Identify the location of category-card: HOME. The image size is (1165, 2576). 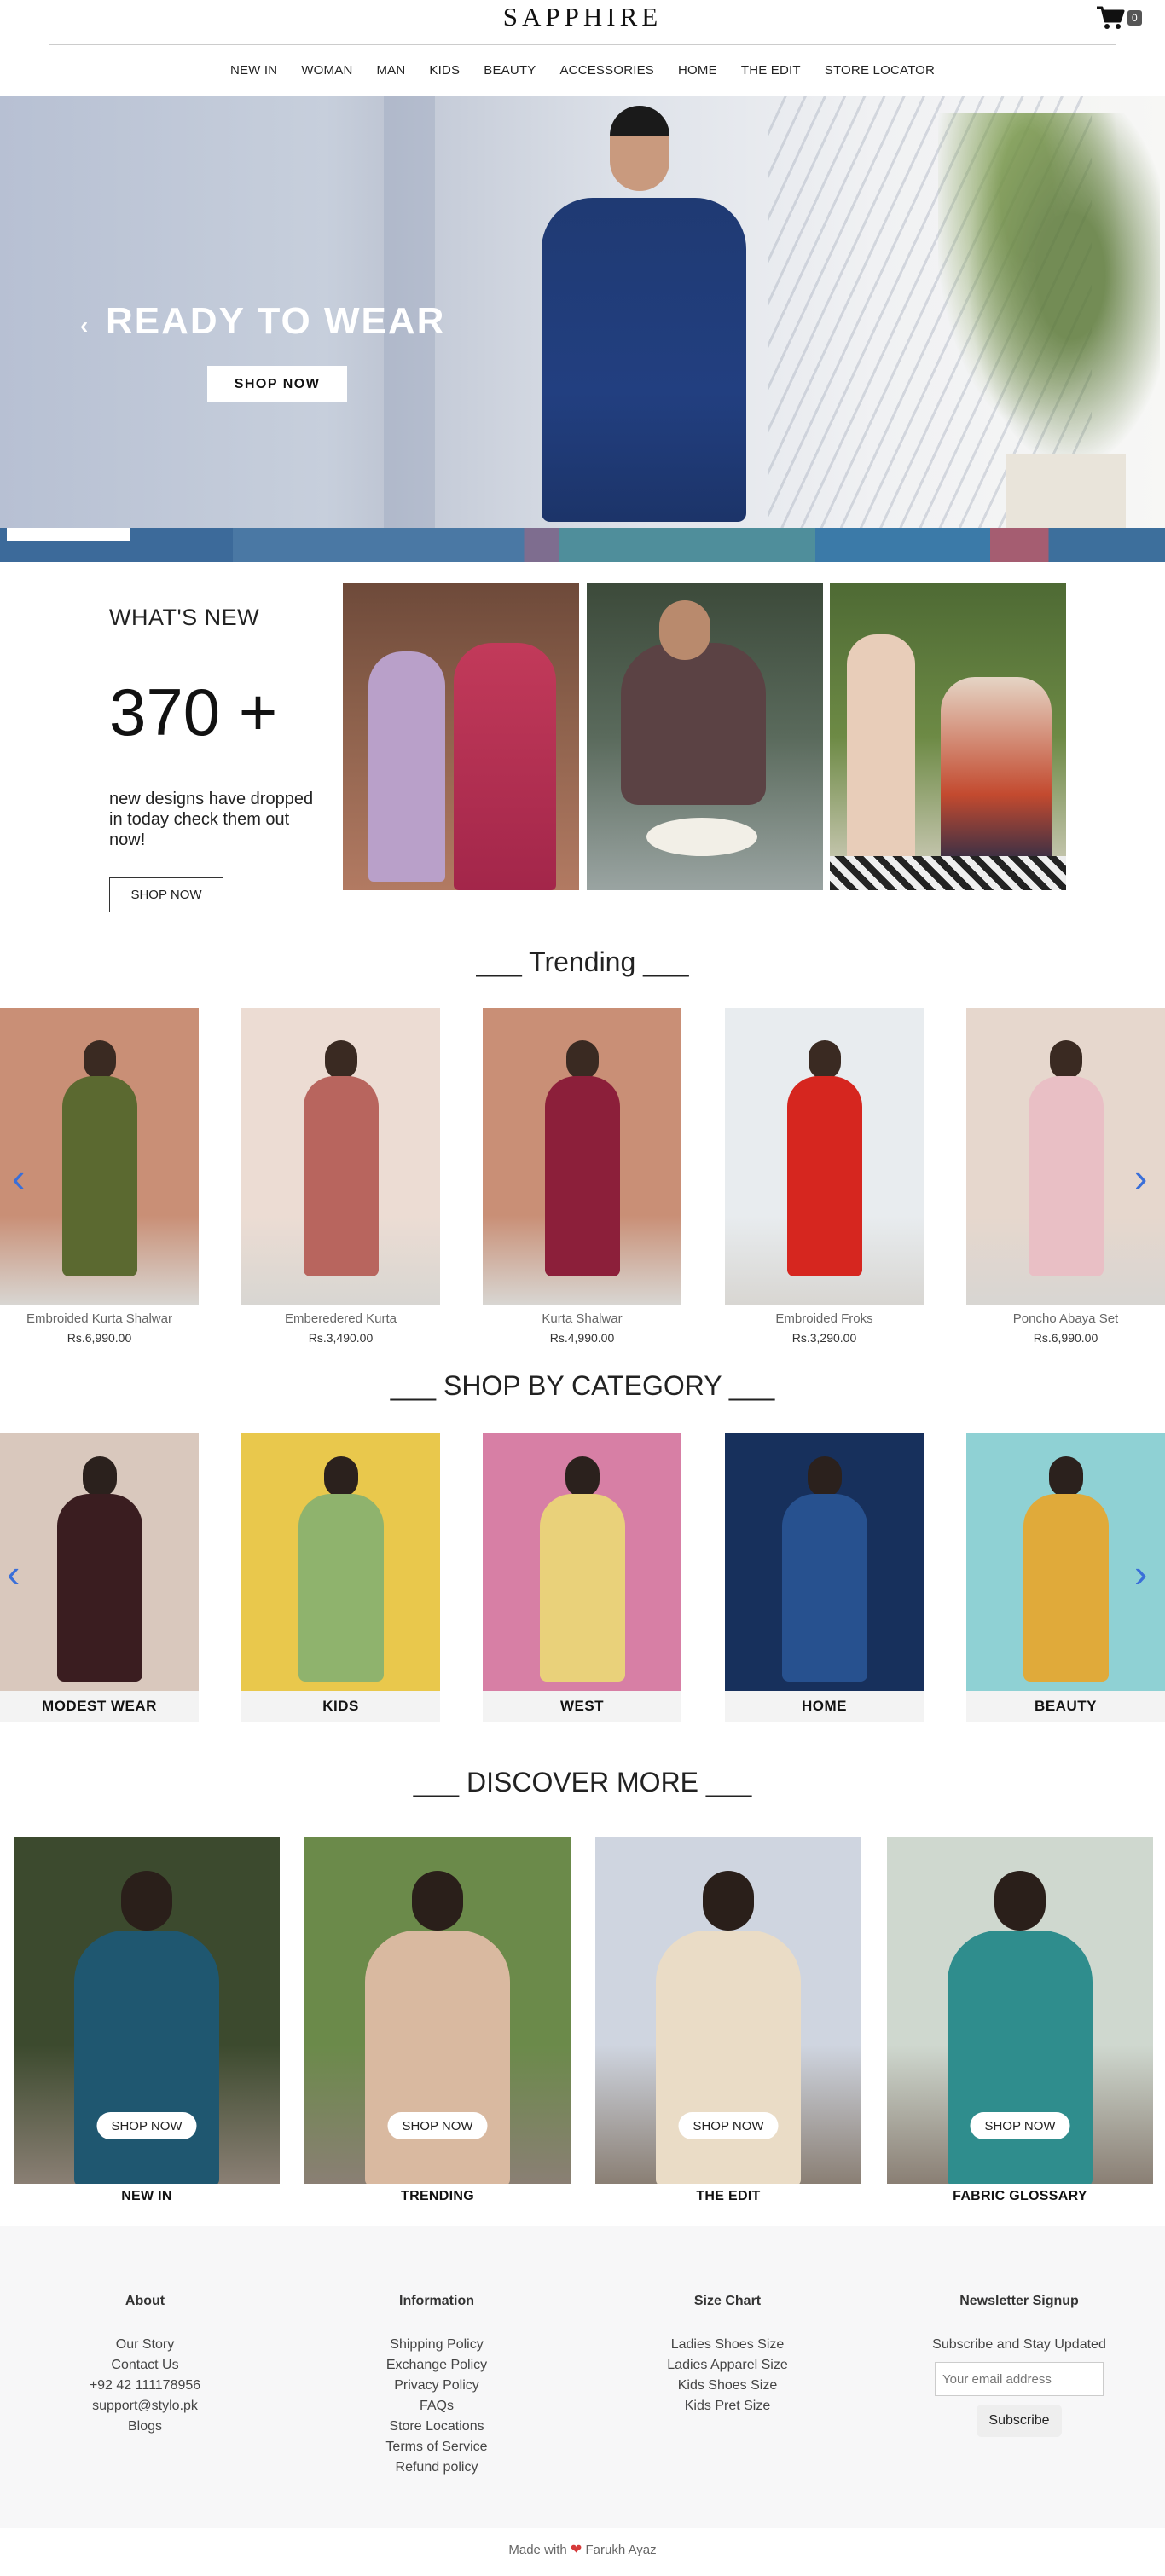
(824, 1578).